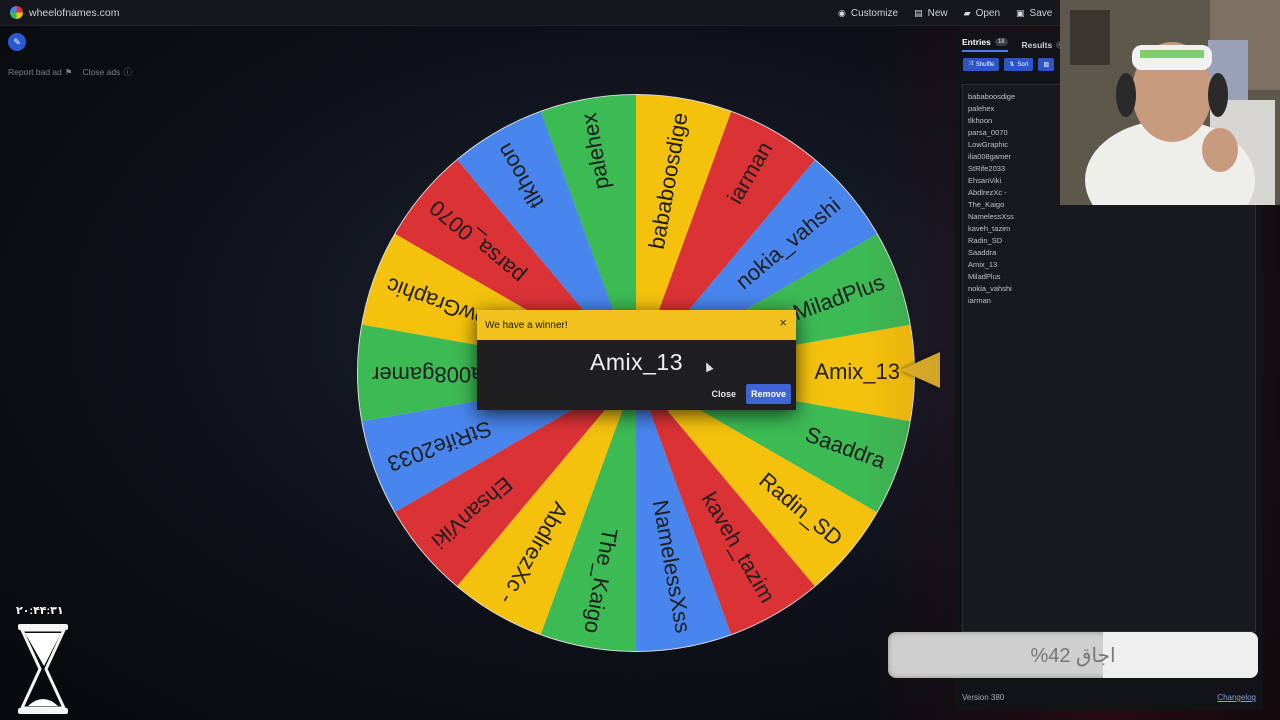 The height and width of the screenshot is (720, 1280). I want to click on close-button: Close, so click(723, 394).